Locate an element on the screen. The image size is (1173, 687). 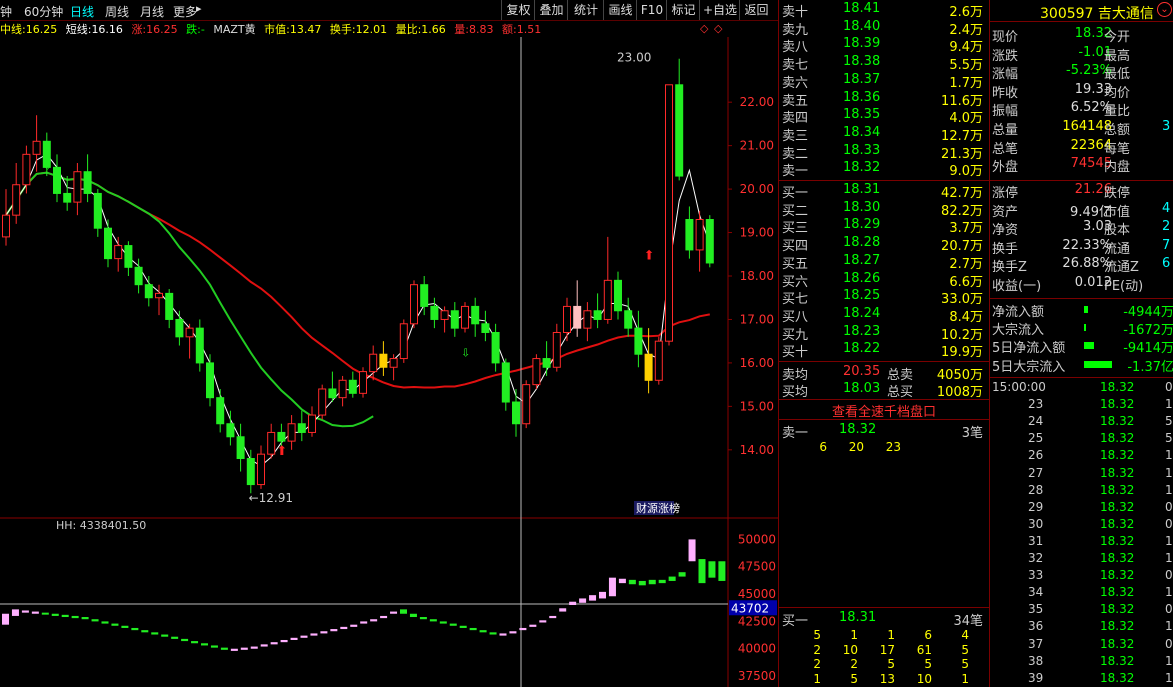
tick-time: 25 is located at coordinates (1036, 438).